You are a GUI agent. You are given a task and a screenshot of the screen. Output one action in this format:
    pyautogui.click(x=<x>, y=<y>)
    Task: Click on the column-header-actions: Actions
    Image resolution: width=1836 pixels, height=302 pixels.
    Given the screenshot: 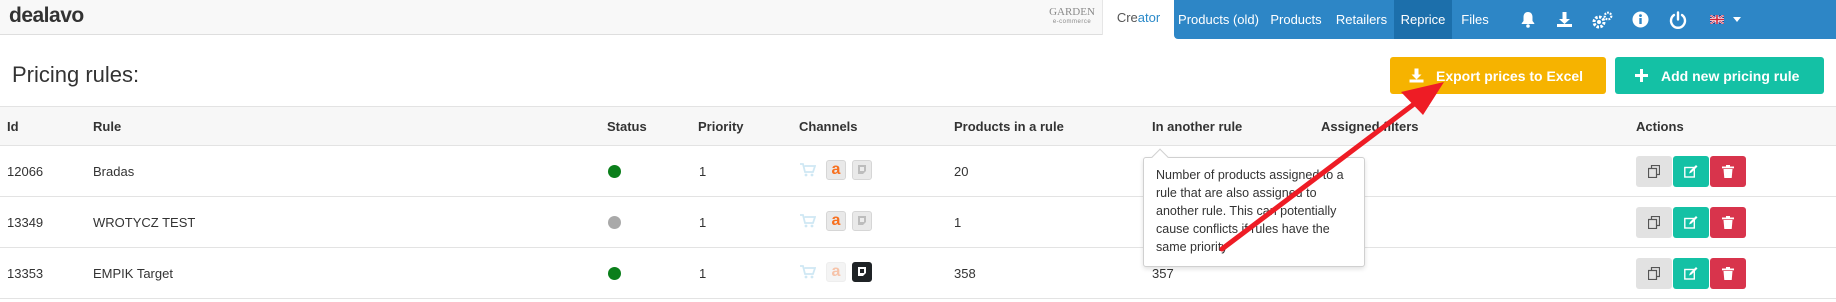 What is the action you would take?
    pyautogui.click(x=1660, y=126)
    